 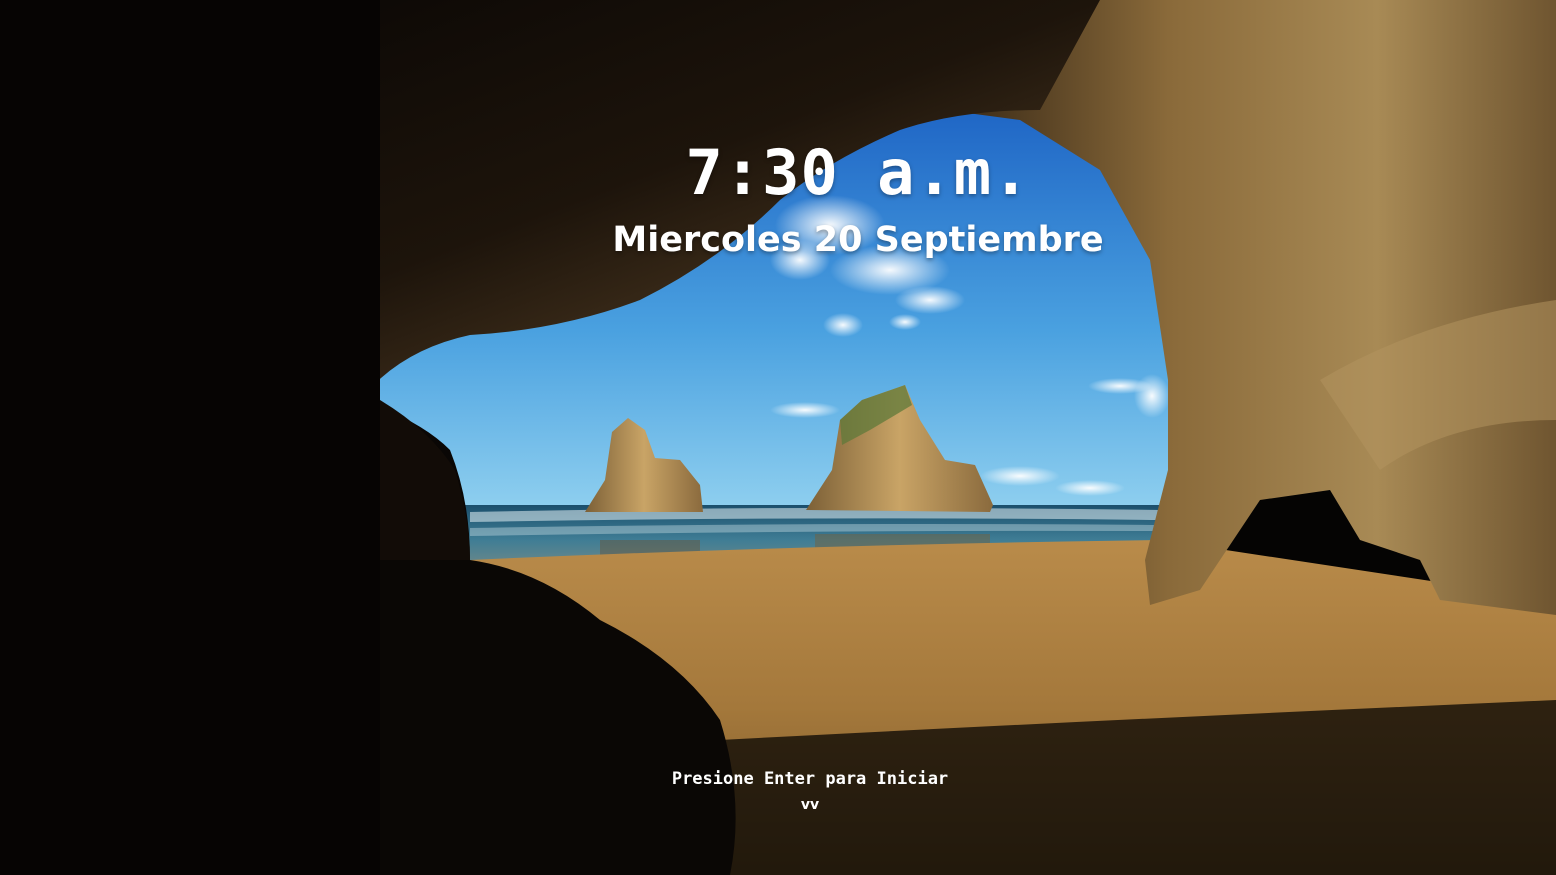 I want to click on clock-time: 7:30 a.m., so click(x=858, y=172).